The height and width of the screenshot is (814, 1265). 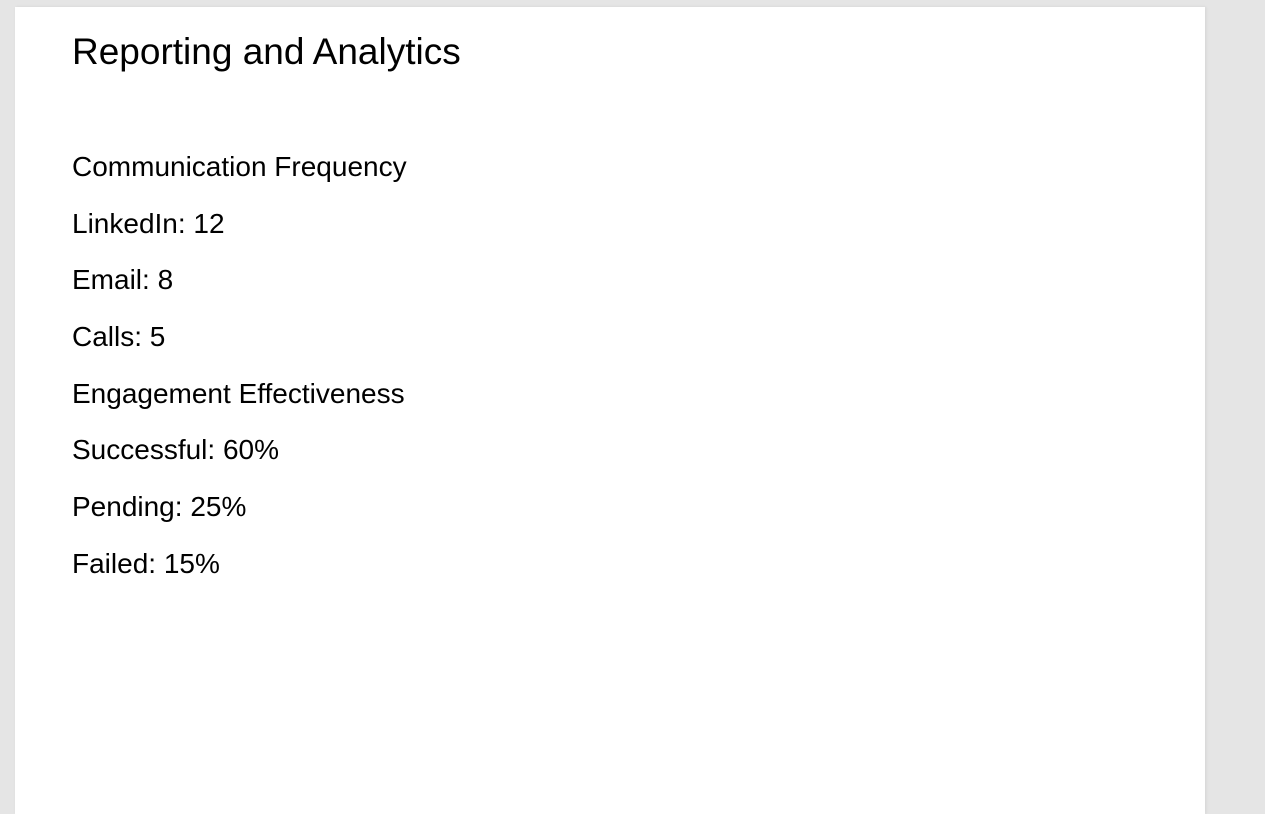 I want to click on section-heading-engagement-effectiveness: Engagement Effectiveness, so click(x=238, y=393).